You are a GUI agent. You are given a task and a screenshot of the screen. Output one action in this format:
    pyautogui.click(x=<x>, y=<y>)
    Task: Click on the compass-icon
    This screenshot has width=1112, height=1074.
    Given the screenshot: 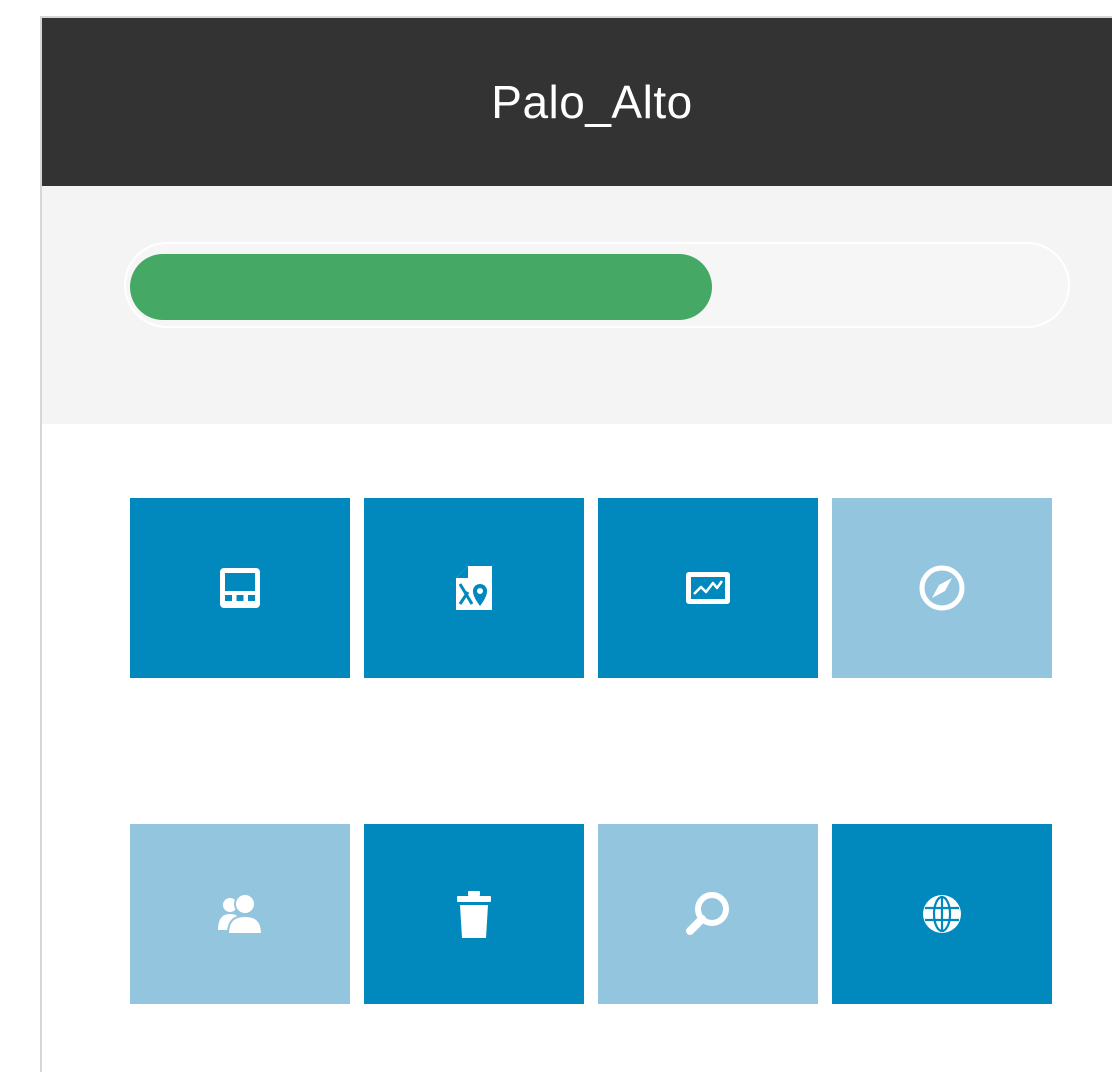 What is the action you would take?
    pyautogui.click(x=942, y=588)
    